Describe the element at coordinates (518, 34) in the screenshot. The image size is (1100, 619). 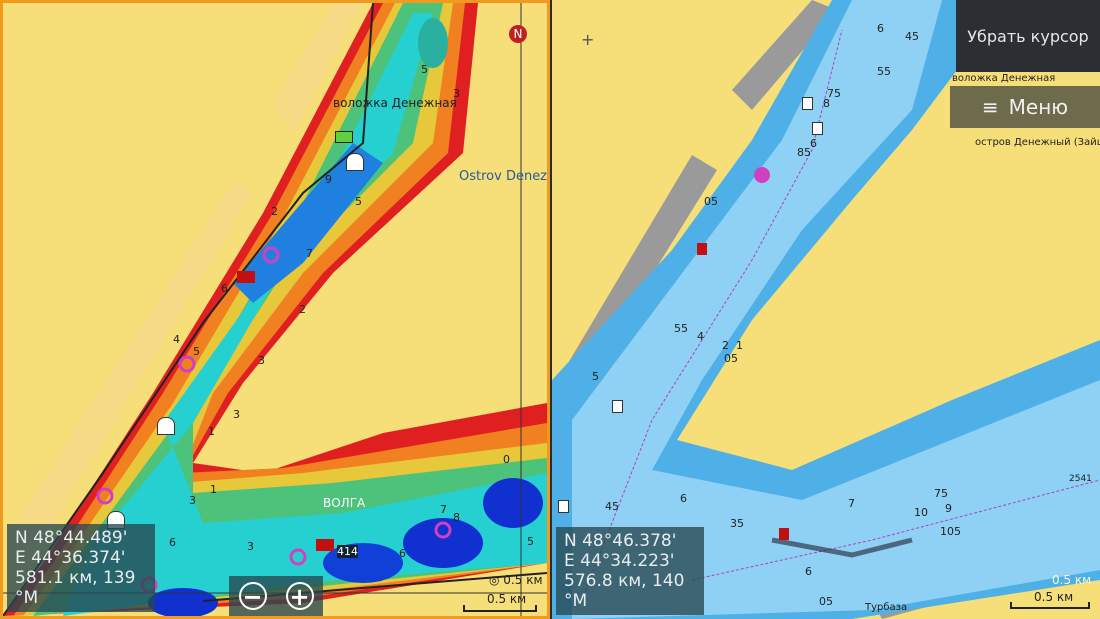
I see `north-icon: N` at that location.